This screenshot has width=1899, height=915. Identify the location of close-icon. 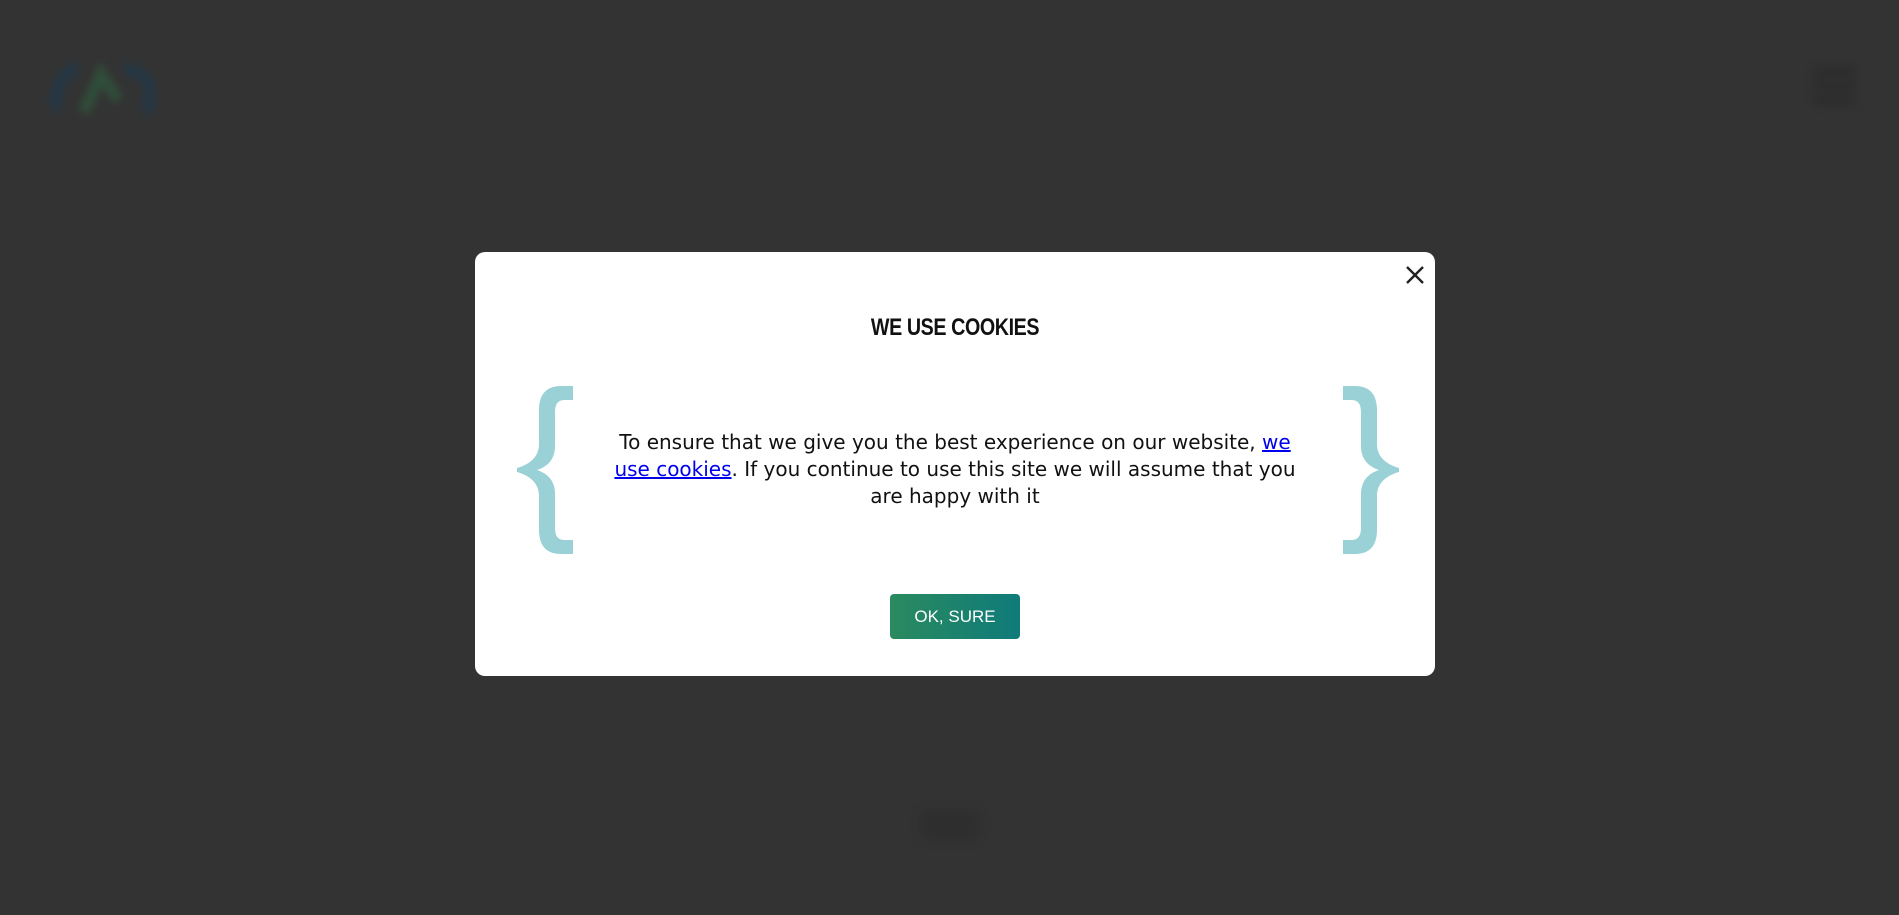
(1415, 275).